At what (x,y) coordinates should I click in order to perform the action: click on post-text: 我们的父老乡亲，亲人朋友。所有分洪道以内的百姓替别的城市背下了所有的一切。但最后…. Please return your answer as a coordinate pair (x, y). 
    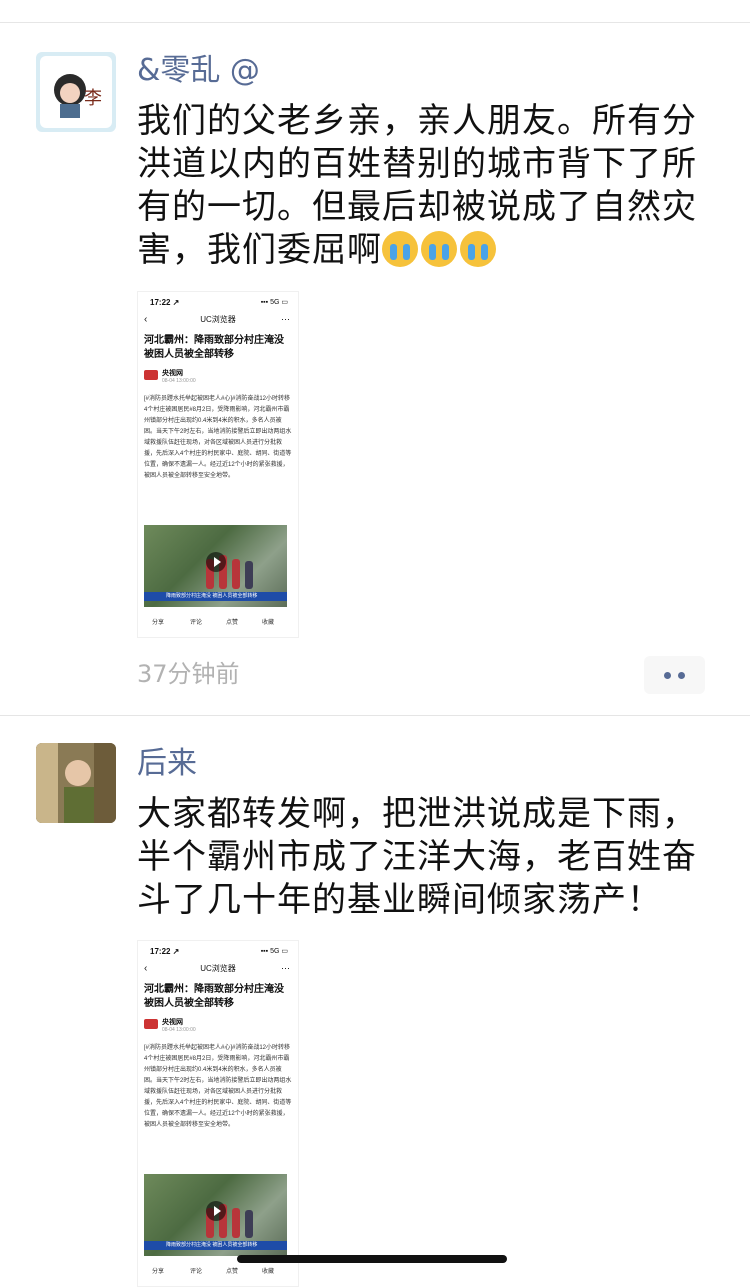
    Looking at the image, I should click on (427, 186).